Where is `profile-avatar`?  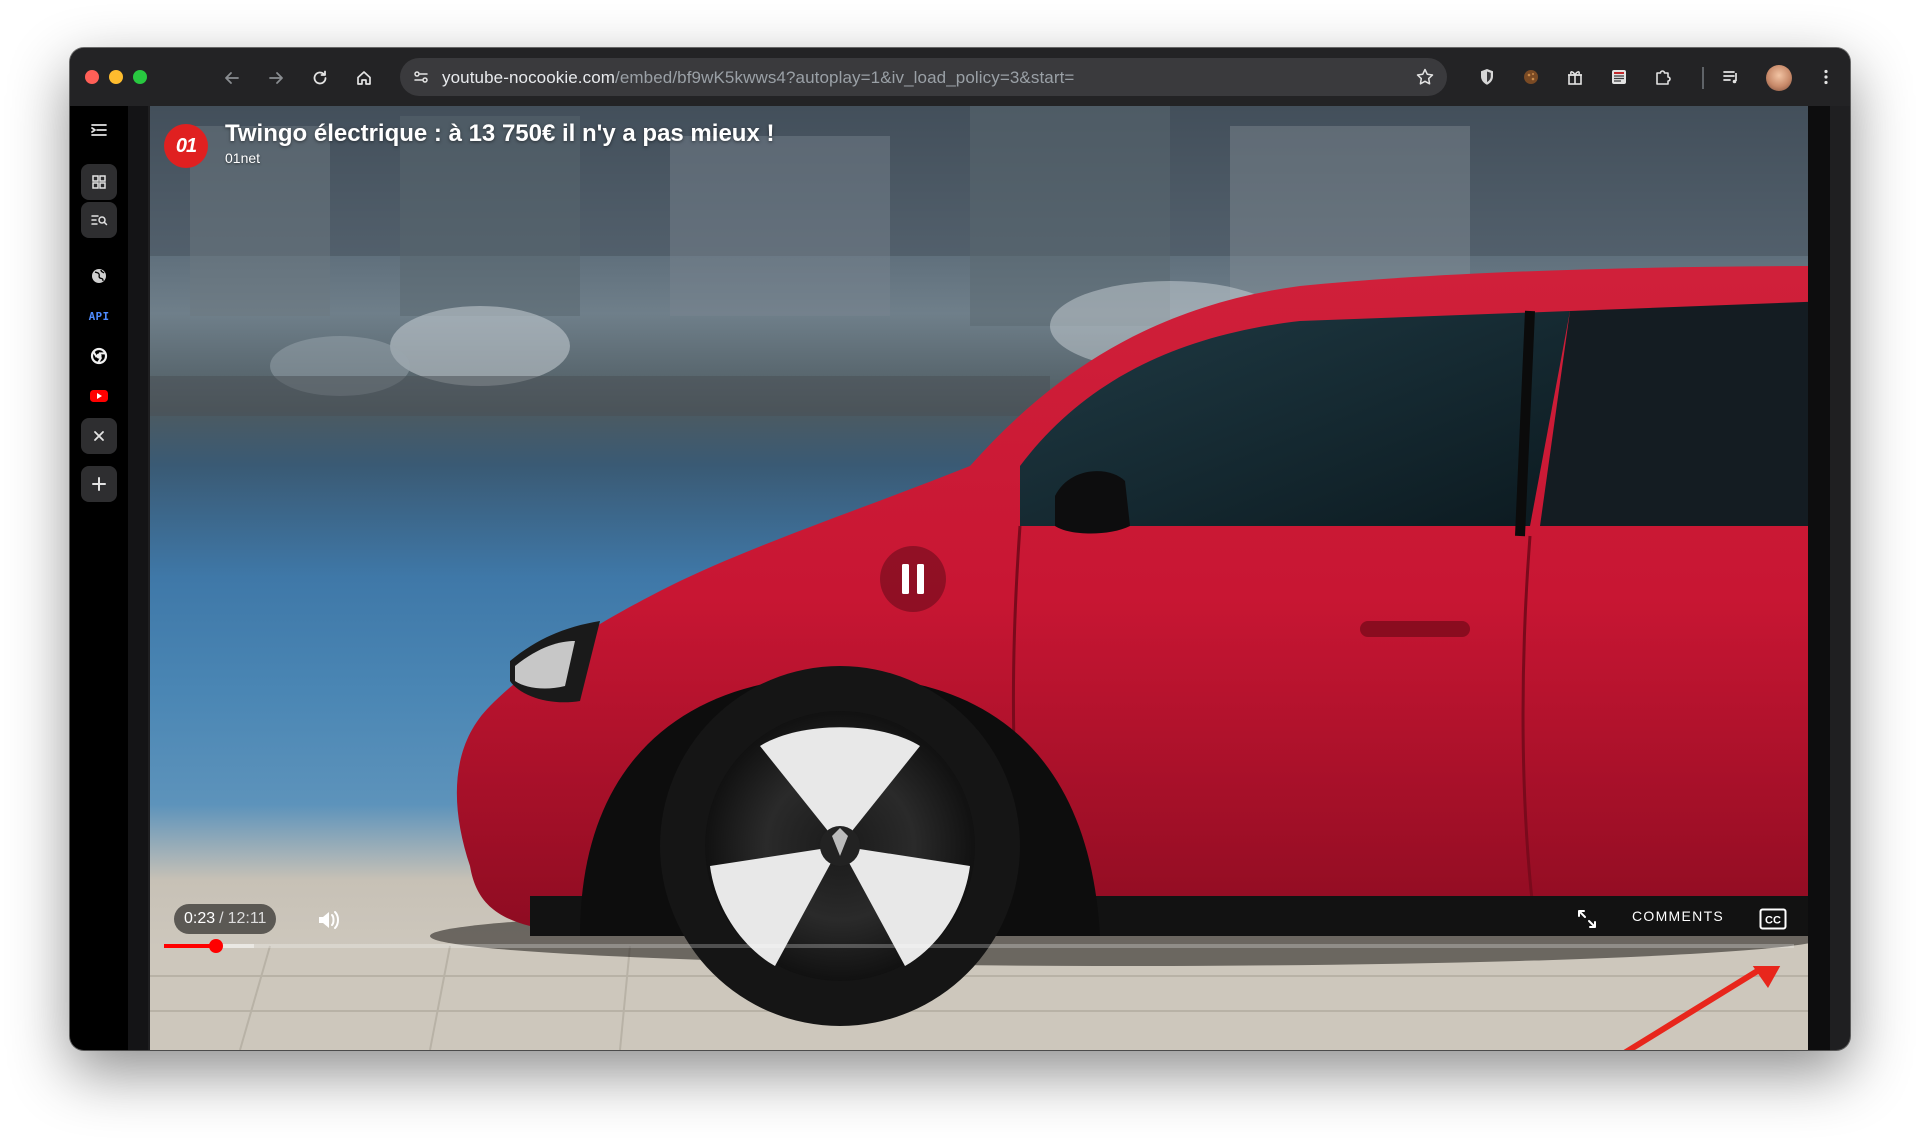
profile-avatar is located at coordinates (1779, 78).